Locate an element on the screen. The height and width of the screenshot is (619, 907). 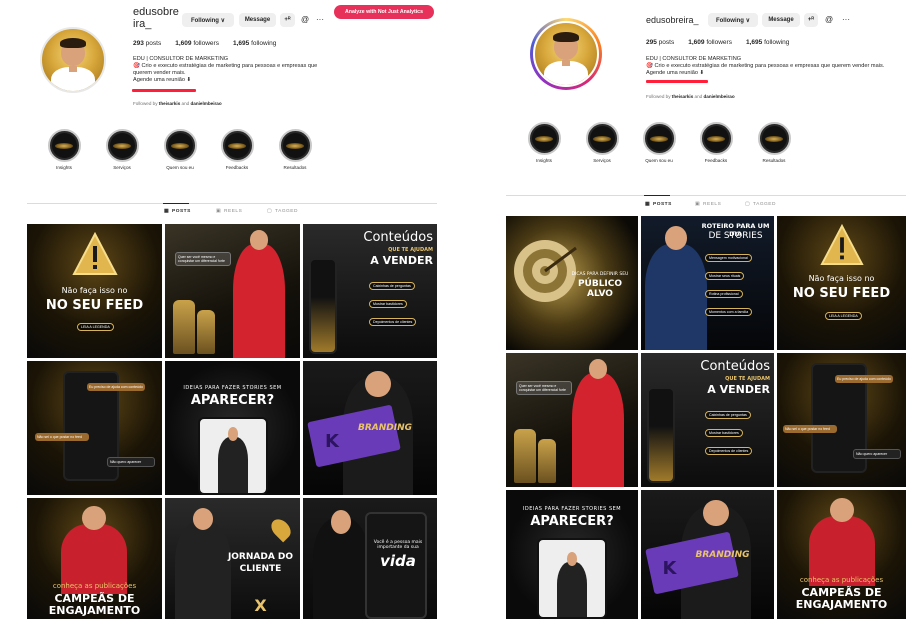
analyze-extension-button: Analyze with Not Just Analytics is located at coordinates (384, 12).